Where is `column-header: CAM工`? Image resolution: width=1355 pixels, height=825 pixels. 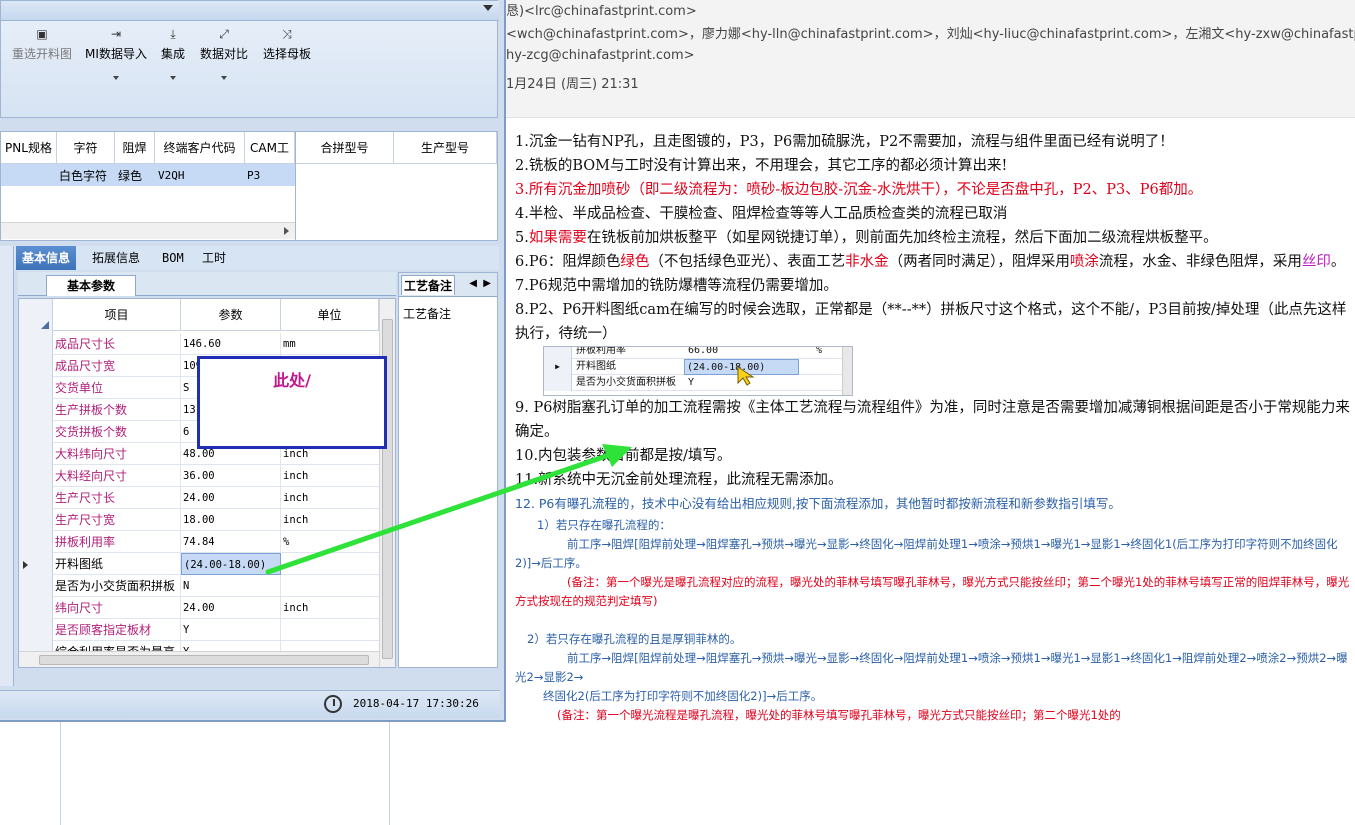 column-header: CAM工 is located at coordinates (270, 148).